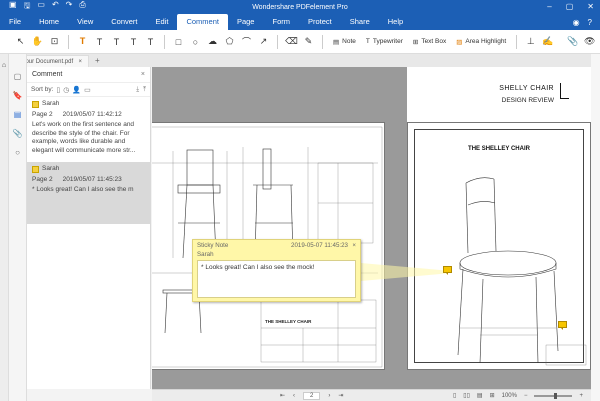  I want to click on comment-page: Page 2, so click(42, 114).